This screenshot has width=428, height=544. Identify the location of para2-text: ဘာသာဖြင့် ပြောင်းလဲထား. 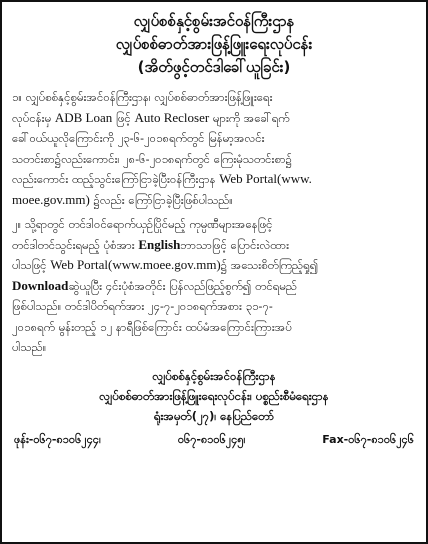
(235, 244).